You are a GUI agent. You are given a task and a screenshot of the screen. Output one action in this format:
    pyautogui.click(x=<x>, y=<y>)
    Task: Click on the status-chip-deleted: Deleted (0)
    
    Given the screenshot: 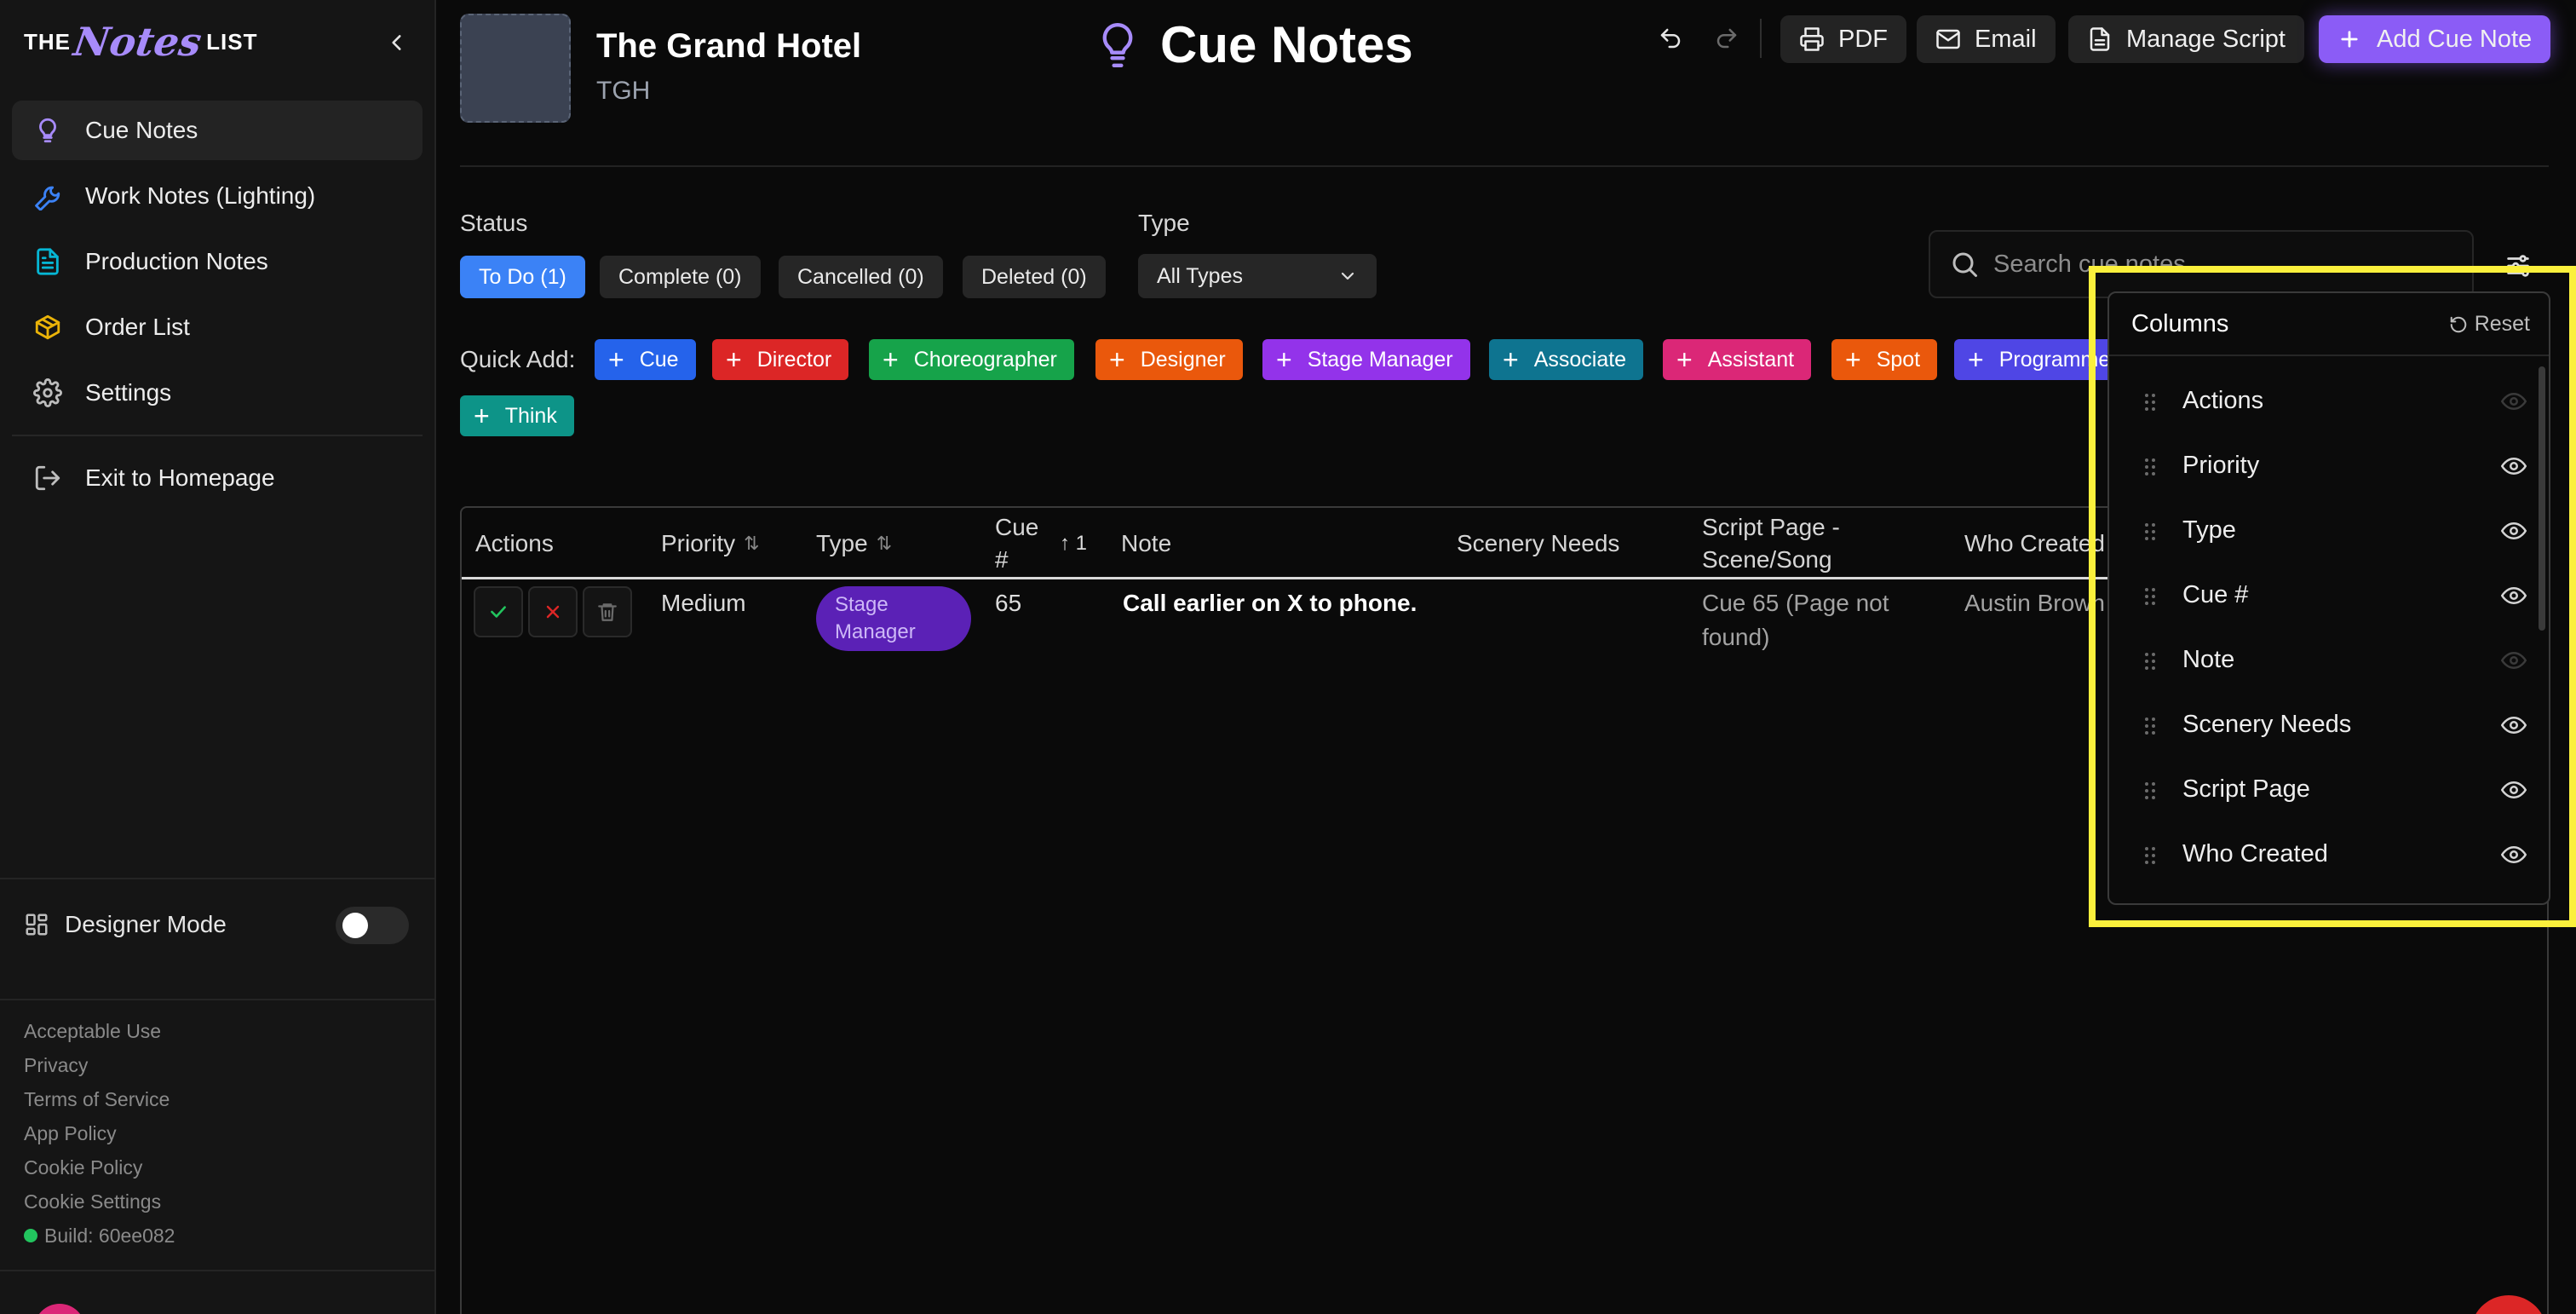 What is the action you would take?
    pyautogui.click(x=1034, y=277)
    